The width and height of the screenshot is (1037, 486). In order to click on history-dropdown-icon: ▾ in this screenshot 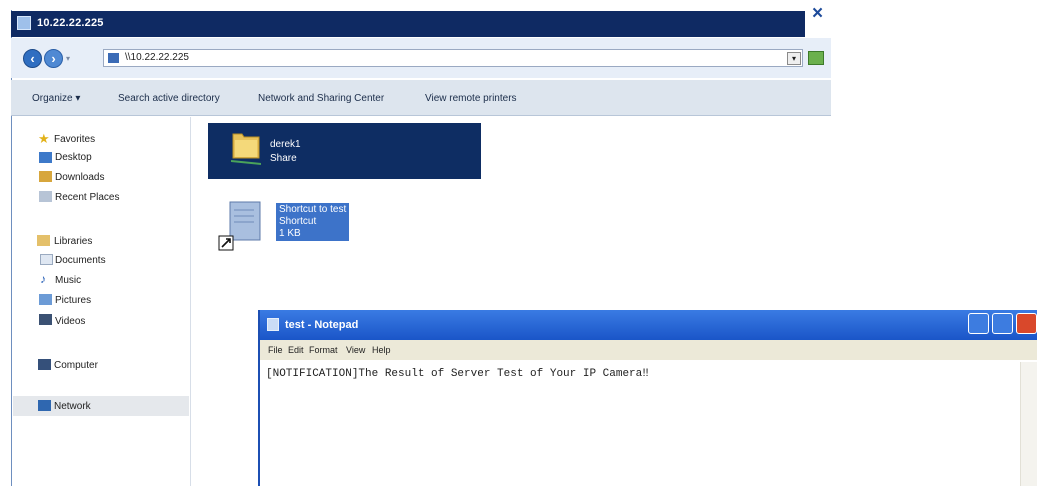, I will do `click(68, 58)`.